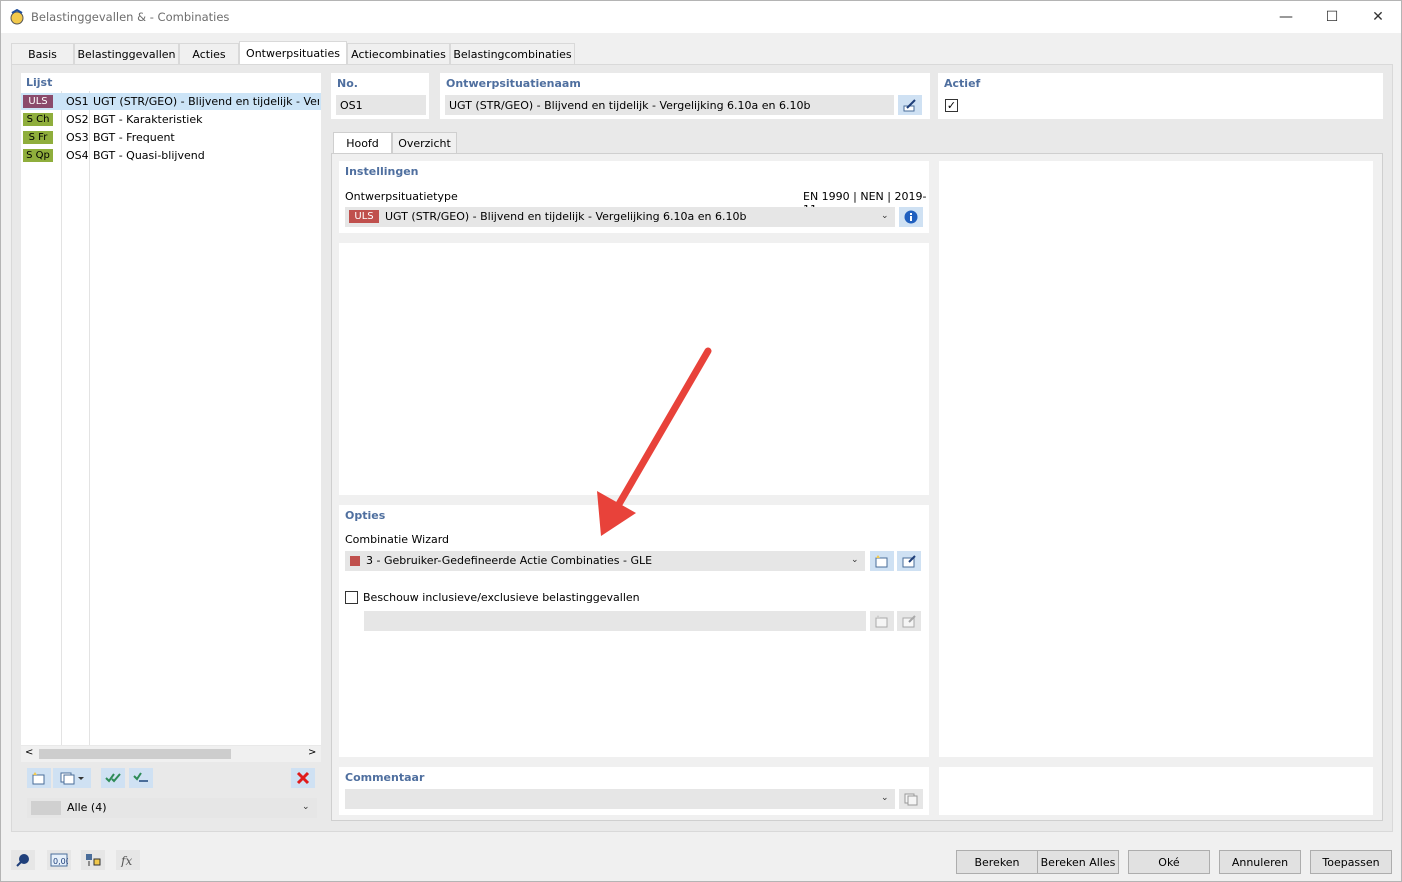  What do you see at coordinates (382, 171) in the screenshot?
I see `settings-title: Instellingen` at bounding box center [382, 171].